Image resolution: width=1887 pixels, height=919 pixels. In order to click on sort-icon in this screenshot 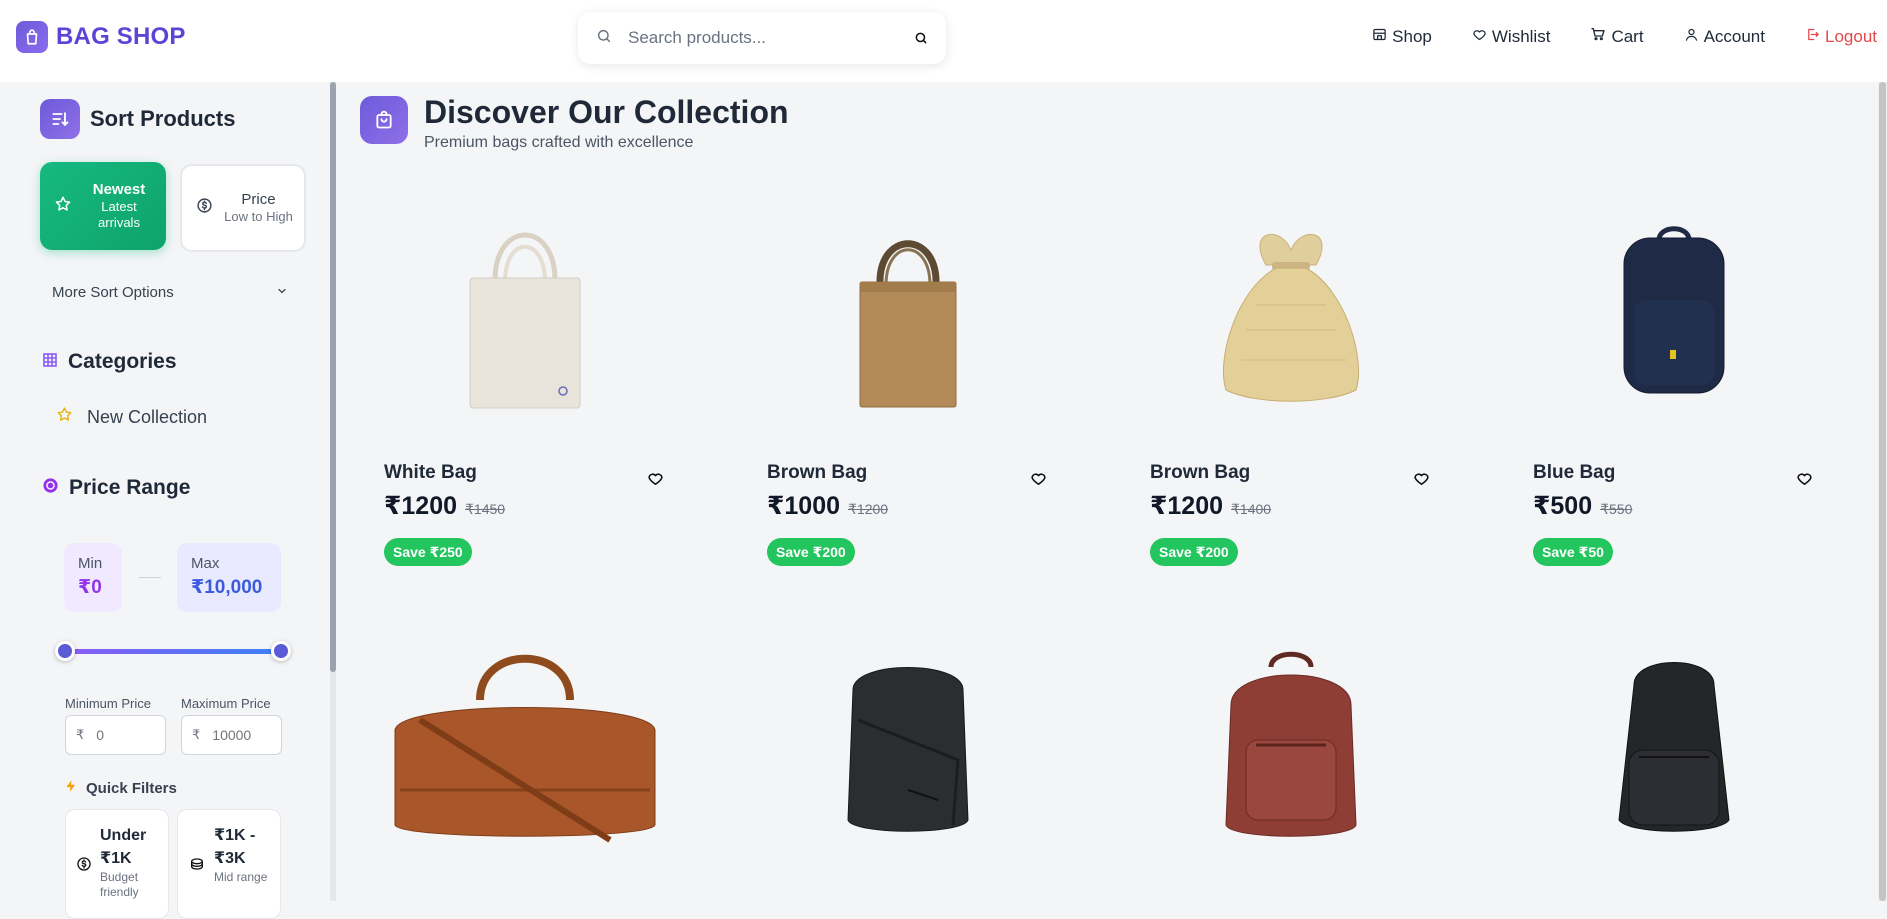, I will do `click(60, 119)`.